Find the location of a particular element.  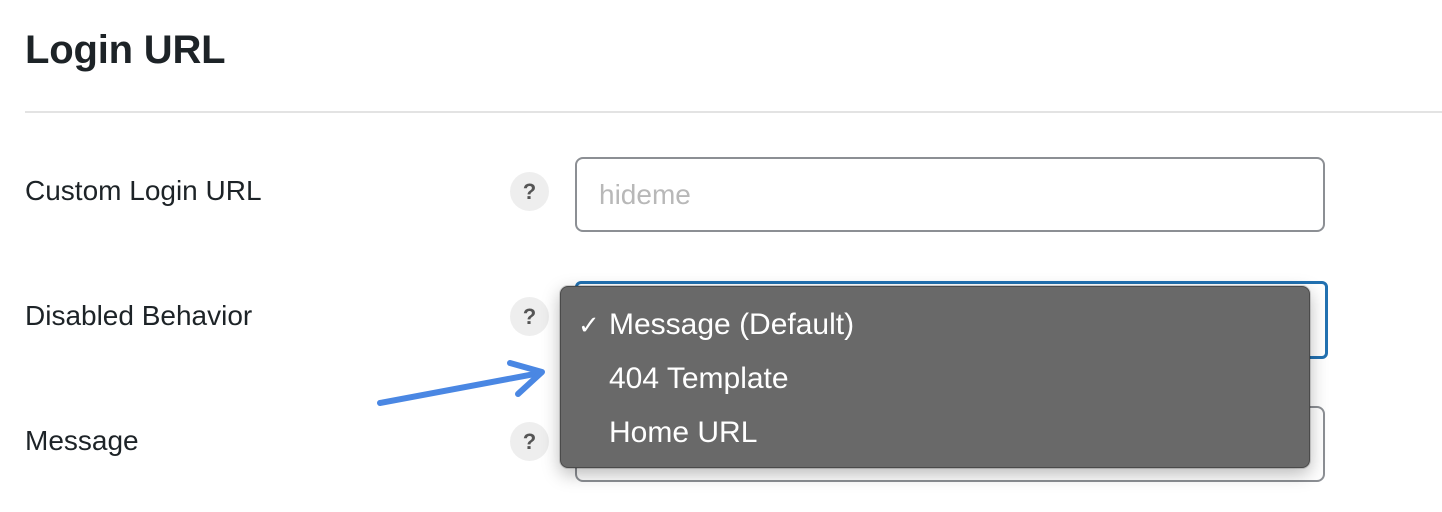

dropdown-option-message-default: ✓ Message (Default) is located at coordinates (935, 325).